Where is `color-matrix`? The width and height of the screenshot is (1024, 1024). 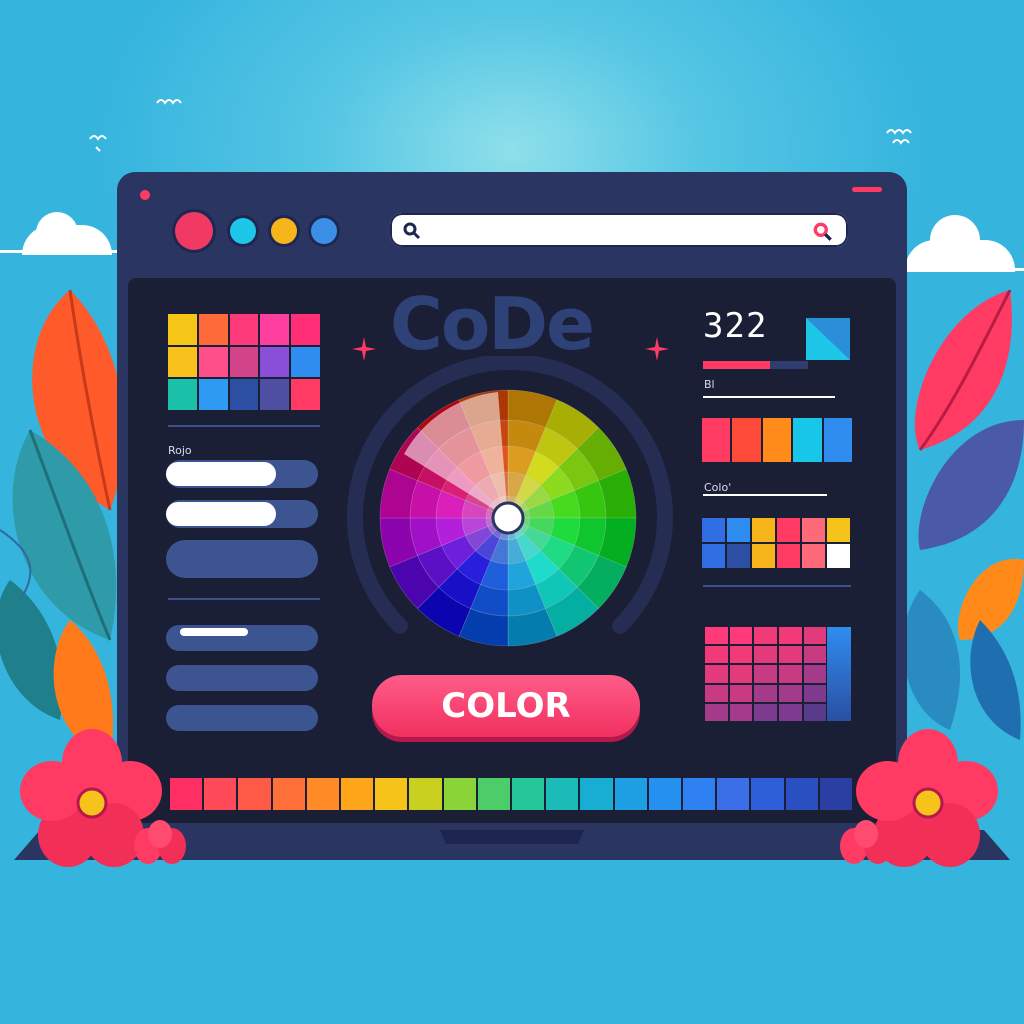 color-matrix is located at coordinates (778, 674).